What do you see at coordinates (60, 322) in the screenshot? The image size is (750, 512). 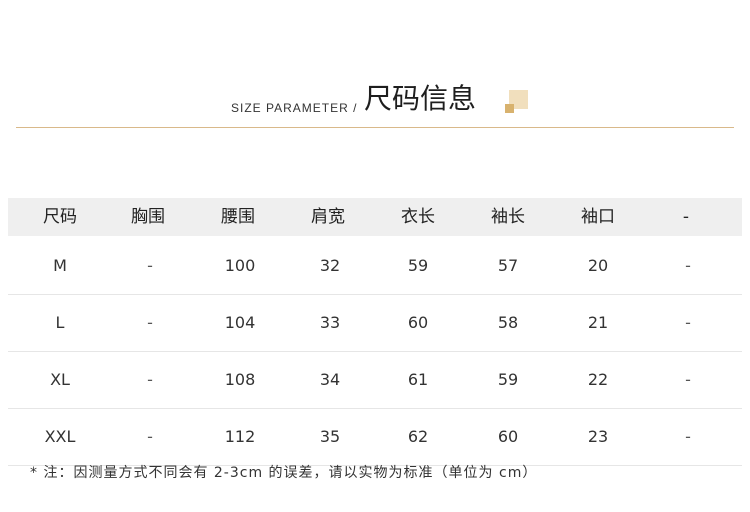 I see `cell-size: L` at bounding box center [60, 322].